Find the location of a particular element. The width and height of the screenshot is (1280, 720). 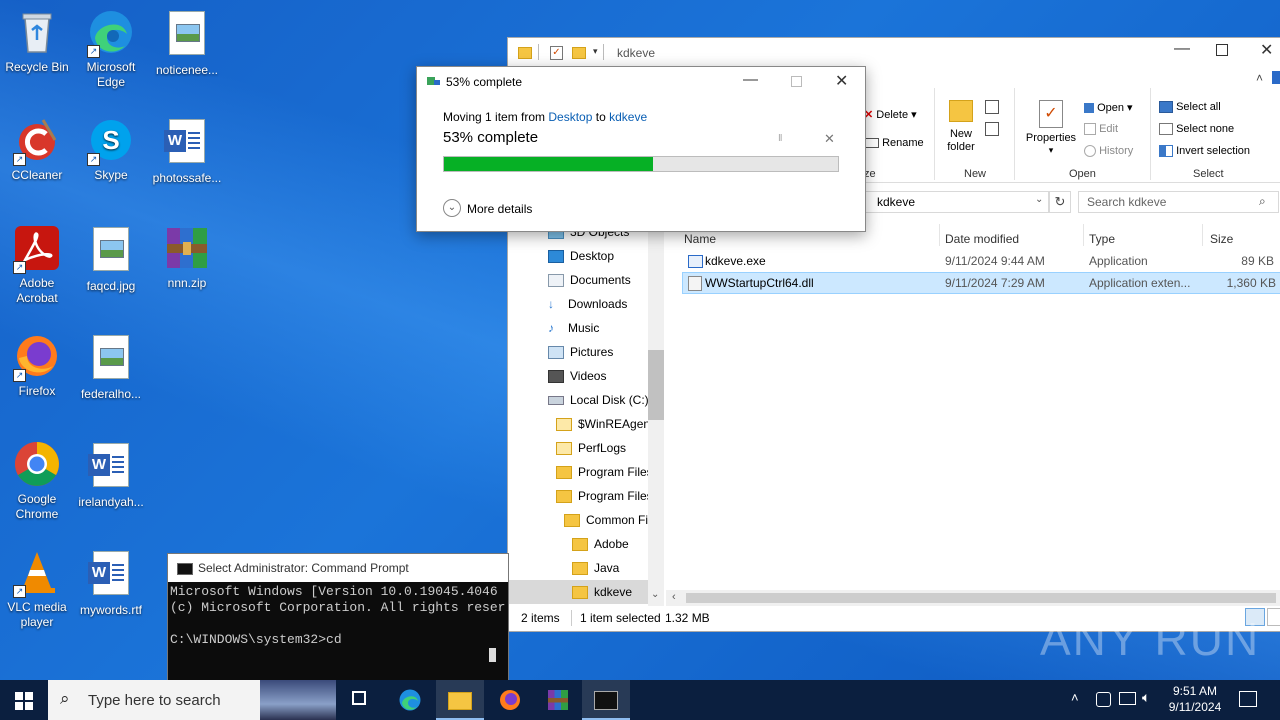

tray-app-icon is located at coordinates (1103, 699).